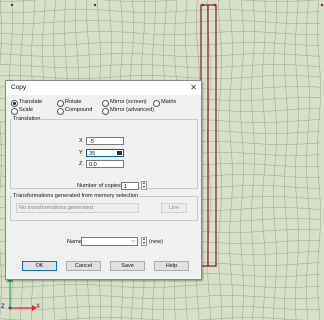 This screenshot has width=324, height=320. What do you see at coordinates (39, 266) in the screenshot?
I see `ok-button: OK` at bounding box center [39, 266].